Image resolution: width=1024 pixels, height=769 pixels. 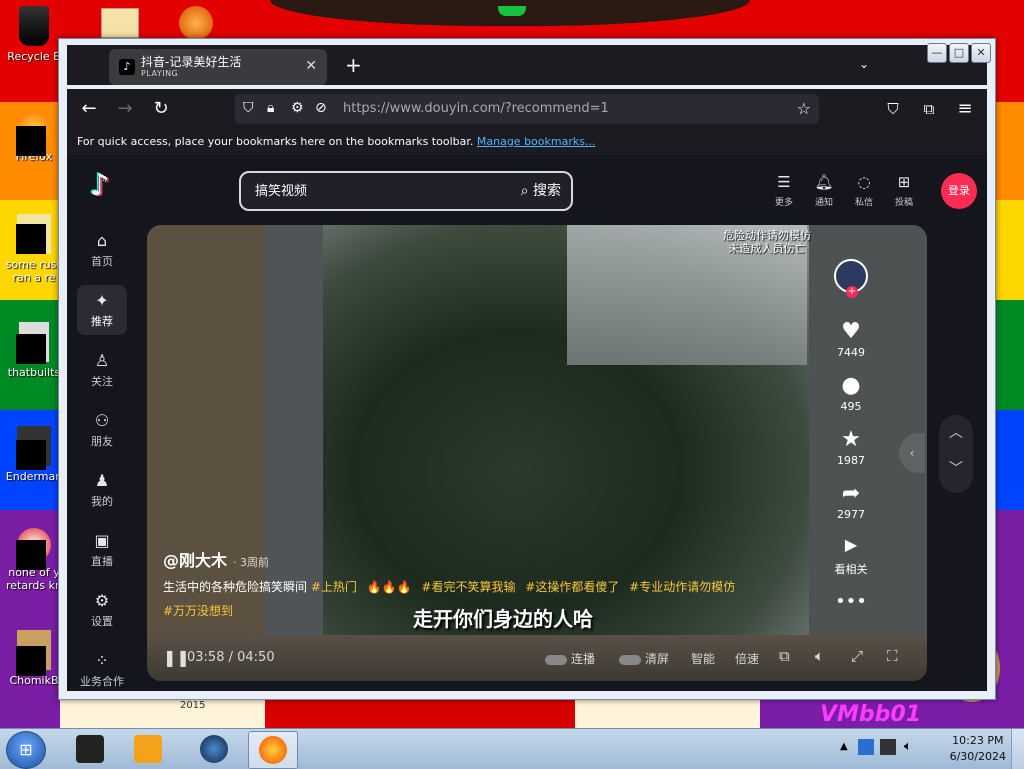 What do you see at coordinates (888, 747) in the screenshot?
I see `tray-monitor-icon` at bounding box center [888, 747].